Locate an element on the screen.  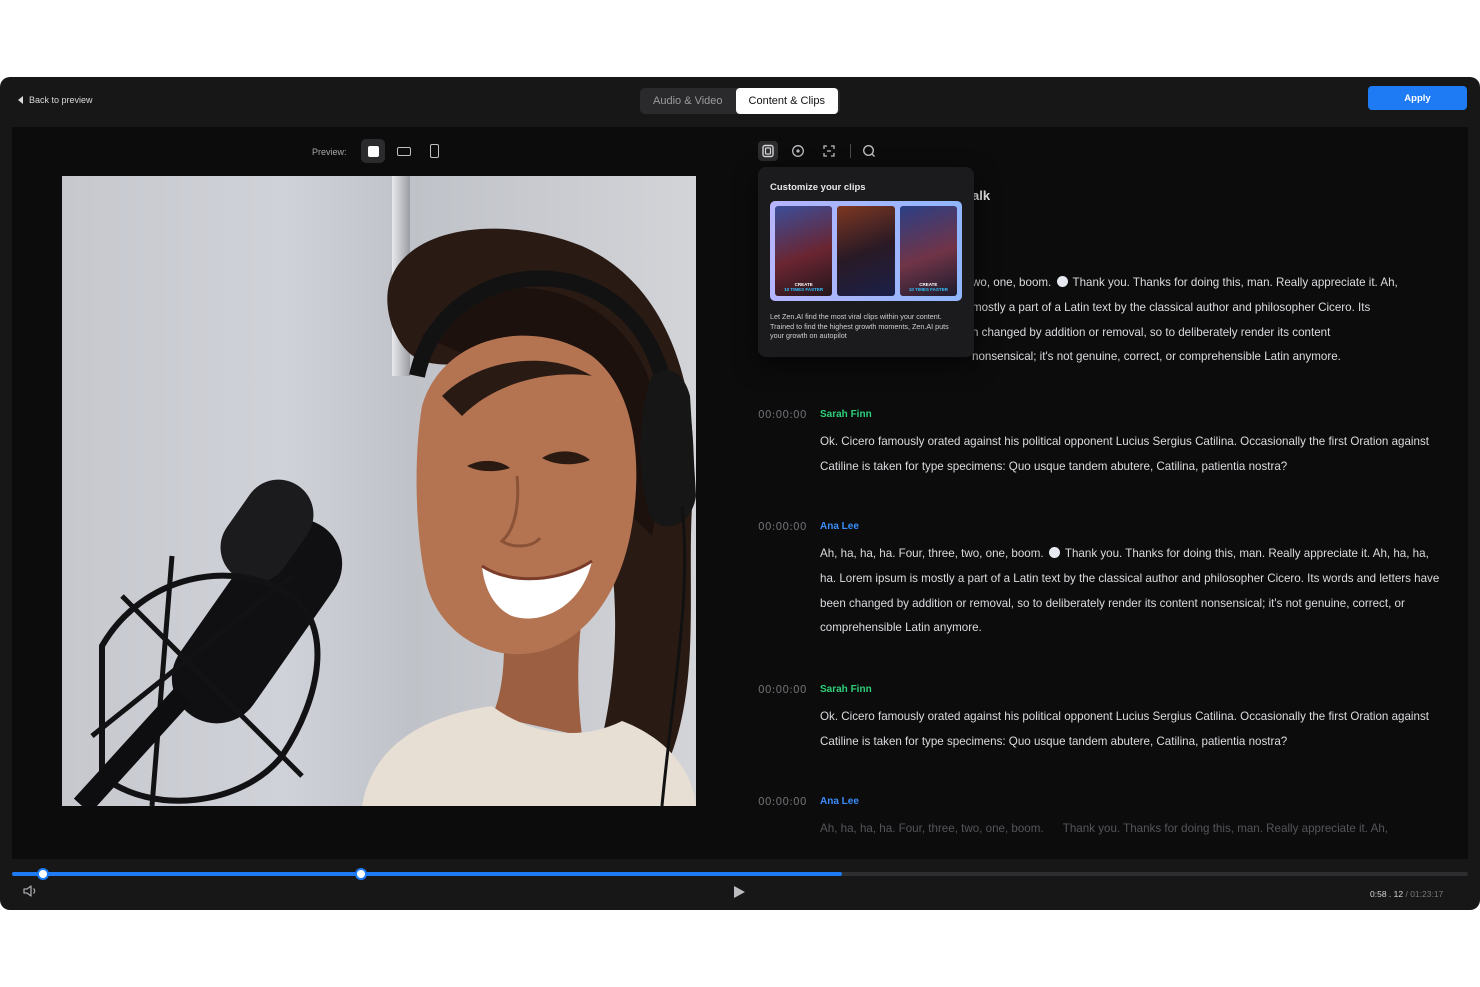
crop-icon is located at coordinates (829, 151).